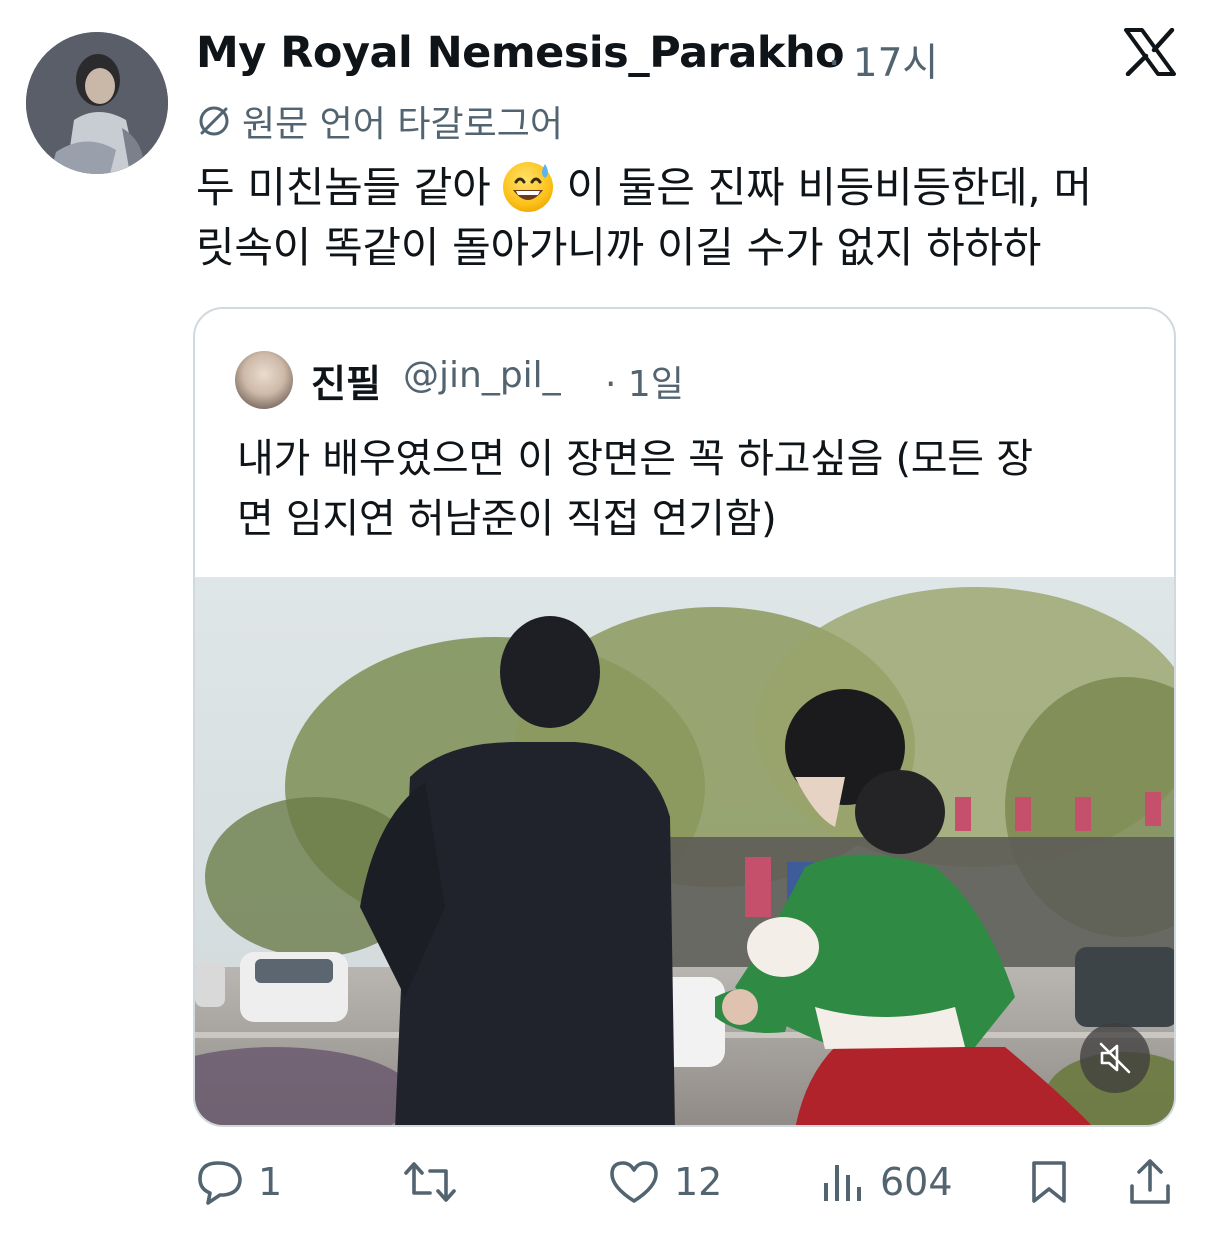  I want to click on heart-icon, so click(634, 1182).